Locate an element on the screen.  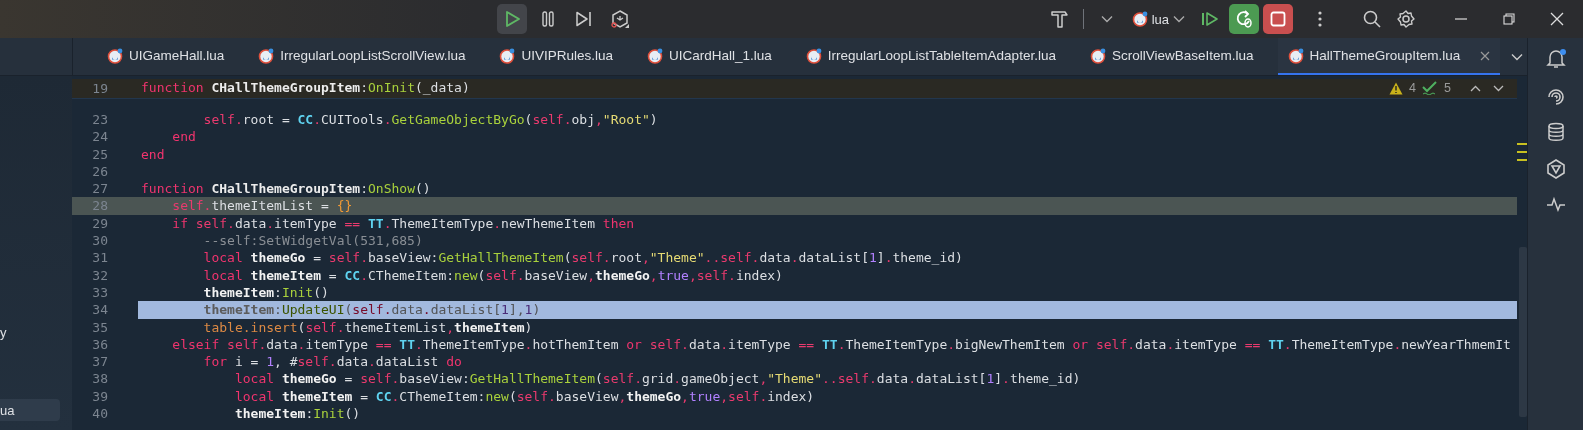
warning-count: 4 is located at coordinates (1413, 88).